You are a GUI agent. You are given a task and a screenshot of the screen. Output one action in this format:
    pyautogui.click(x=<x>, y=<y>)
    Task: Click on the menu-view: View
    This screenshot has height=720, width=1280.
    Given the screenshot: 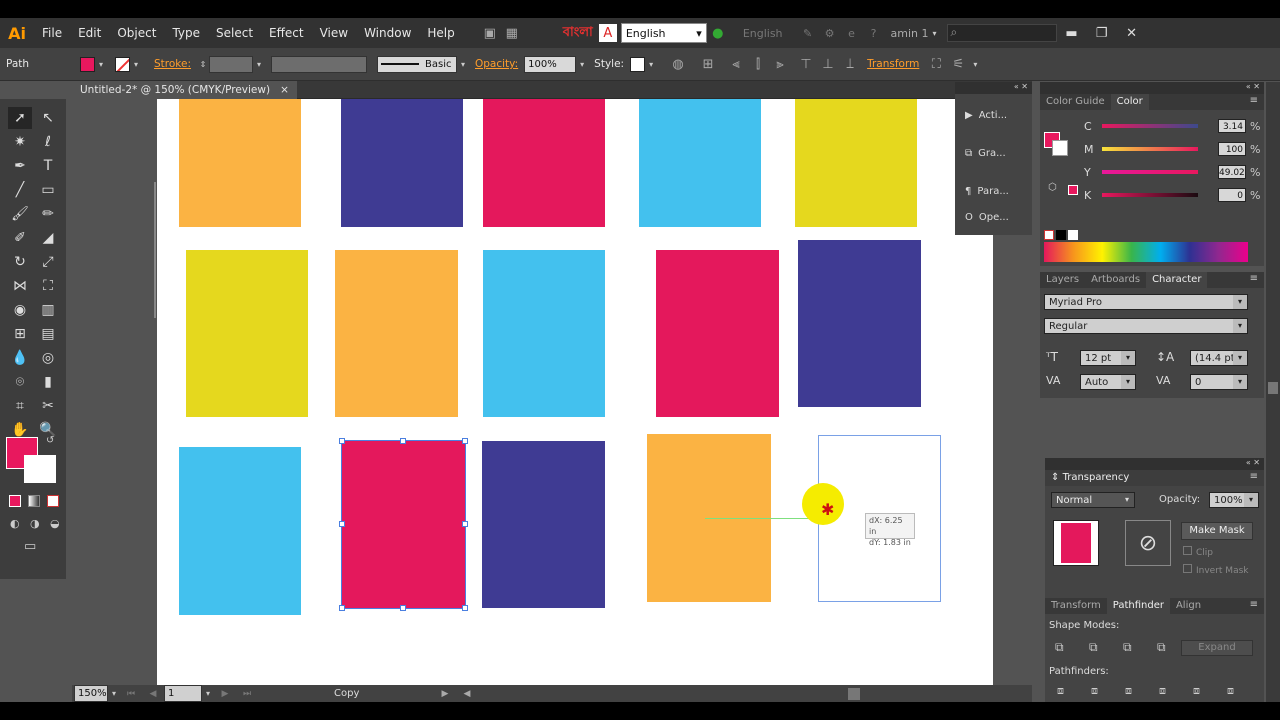 What is the action you would take?
    pyautogui.click(x=334, y=33)
    